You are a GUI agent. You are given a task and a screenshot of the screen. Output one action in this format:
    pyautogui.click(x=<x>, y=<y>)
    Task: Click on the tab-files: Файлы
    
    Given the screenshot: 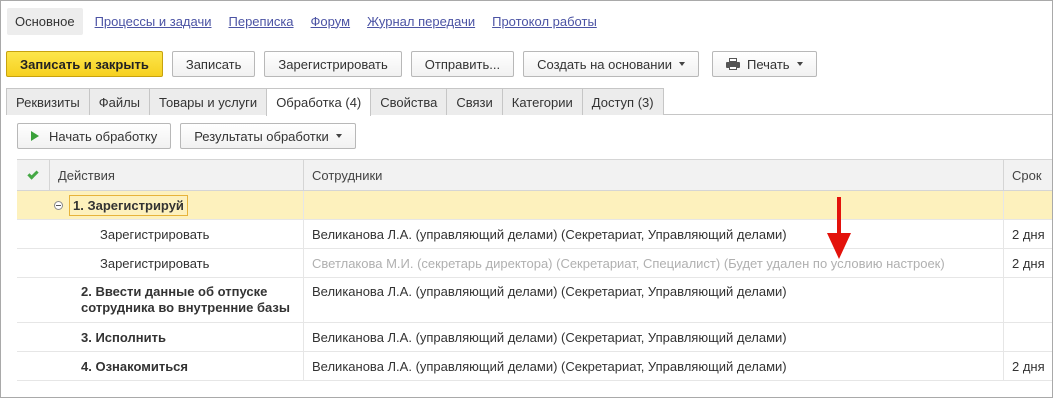 What is the action you would take?
    pyautogui.click(x=119, y=101)
    